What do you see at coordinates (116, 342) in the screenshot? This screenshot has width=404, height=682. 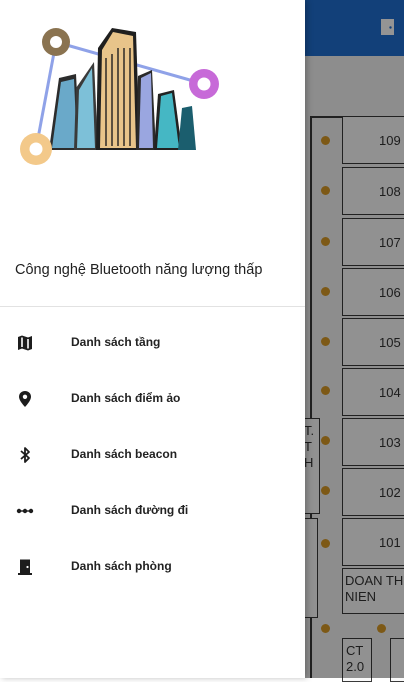 I see `menu-item-label: Danh sách tầng` at bounding box center [116, 342].